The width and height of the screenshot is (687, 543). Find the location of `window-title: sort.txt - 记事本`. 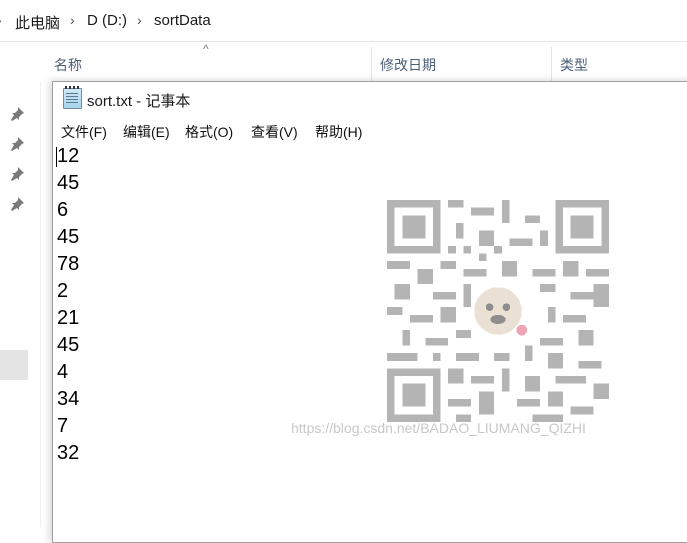

window-title: sort.txt - 记事本 is located at coordinates (139, 101).